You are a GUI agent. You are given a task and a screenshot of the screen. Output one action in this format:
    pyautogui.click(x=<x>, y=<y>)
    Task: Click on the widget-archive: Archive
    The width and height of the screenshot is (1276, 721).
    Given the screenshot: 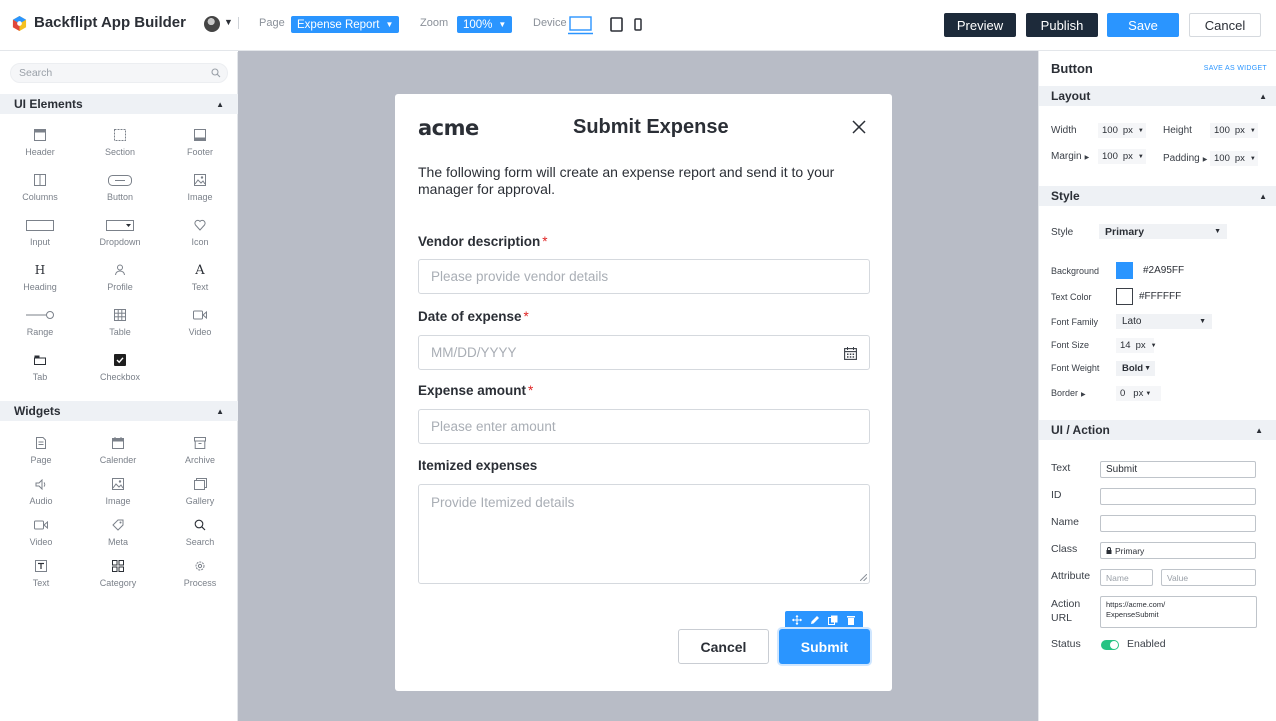 What is the action you would take?
    pyautogui.click(x=200, y=450)
    